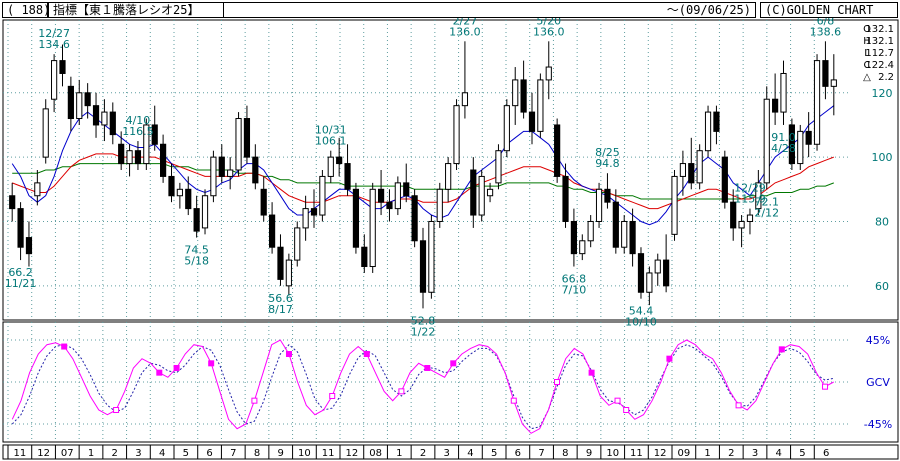 The width and height of the screenshot is (900, 461). Describe the element at coordinates (21, 283) in the screenshot. I see `annotation-date: 11/21` at that location.